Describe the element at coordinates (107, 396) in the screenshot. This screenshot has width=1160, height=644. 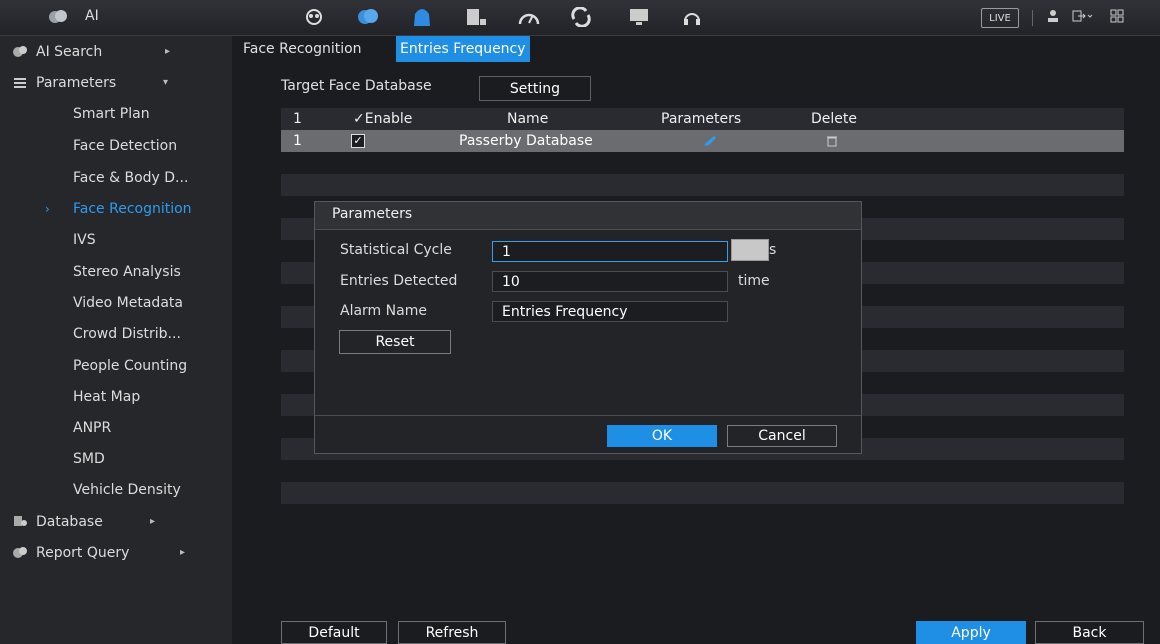
I see `sidebar-item-label: Heat Map` at that location.